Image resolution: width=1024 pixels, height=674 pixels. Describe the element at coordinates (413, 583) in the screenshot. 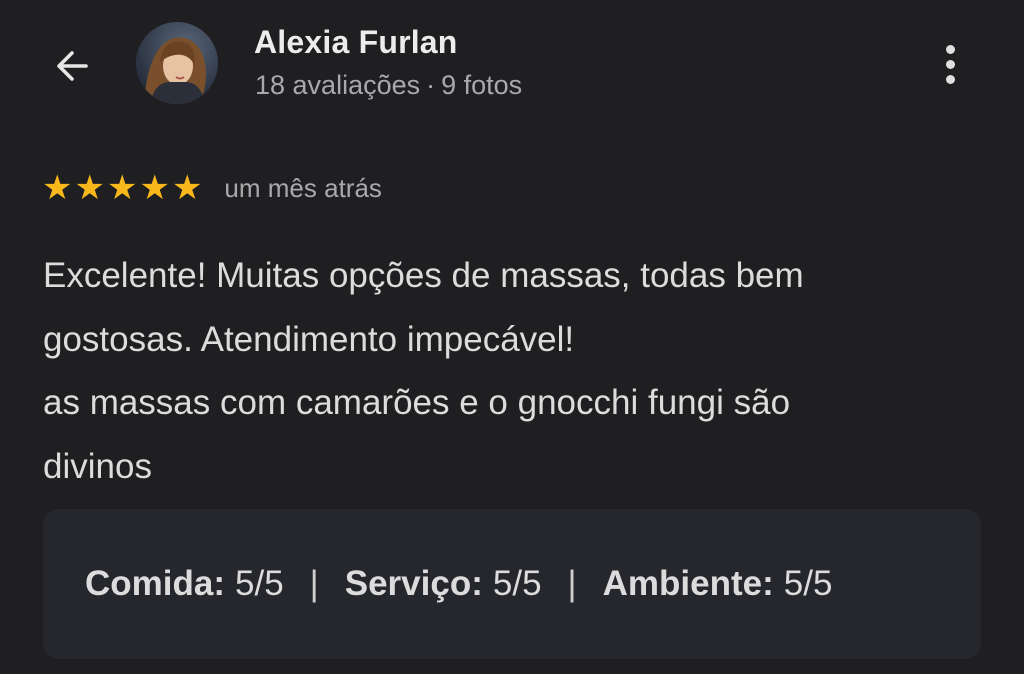

I see `score-label: Serviço:` at that location.